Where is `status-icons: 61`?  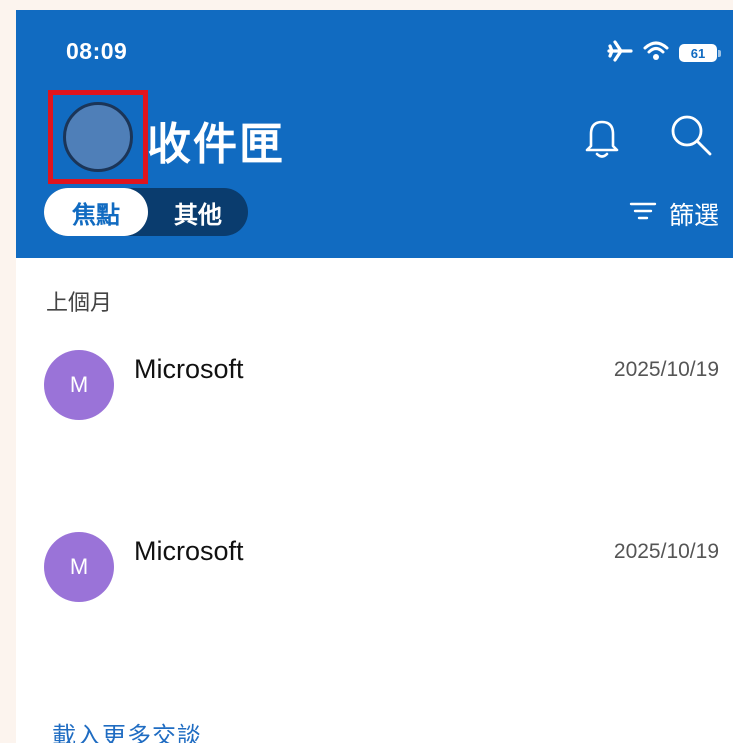 status-icons: 61 is located at coordinates (664, 53).